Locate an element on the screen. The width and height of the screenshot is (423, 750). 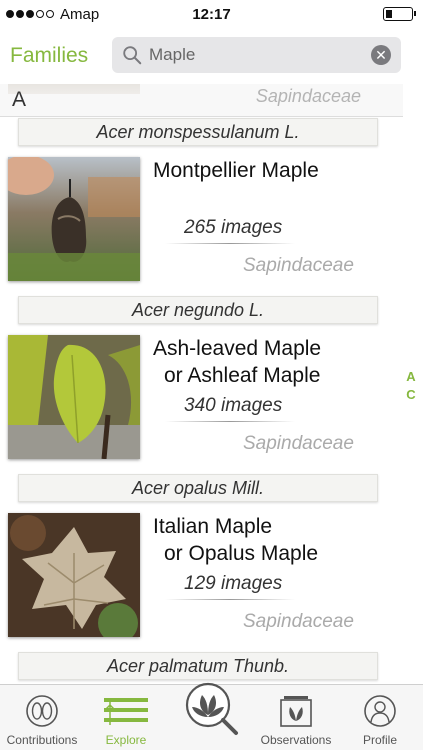
section-letter: A is located at coordinates (19, 99).